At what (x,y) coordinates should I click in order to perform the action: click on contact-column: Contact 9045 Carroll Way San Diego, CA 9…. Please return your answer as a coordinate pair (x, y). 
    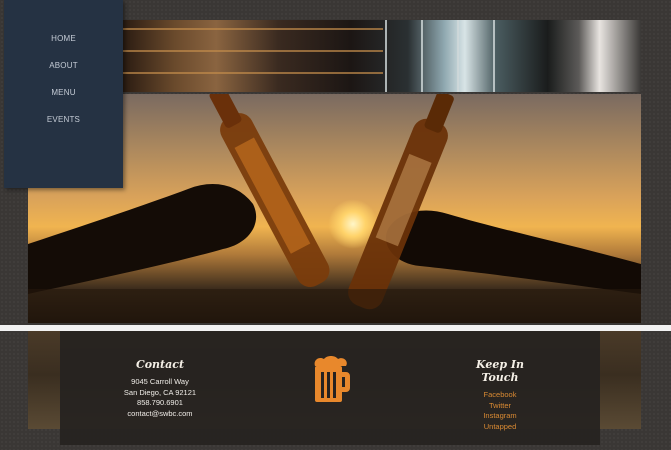
    Looking at the image, I should click on (160, 388).